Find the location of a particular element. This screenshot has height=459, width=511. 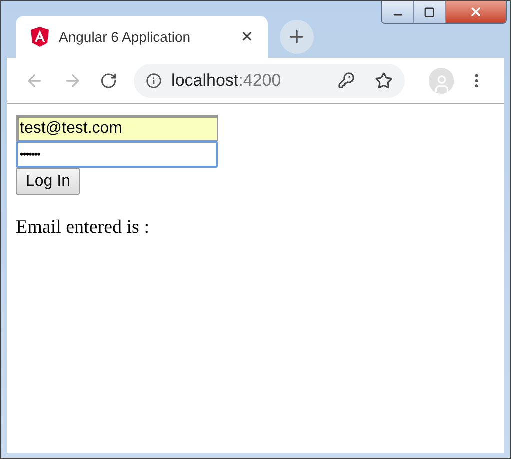

browser-tab: Angular 6 Application × is located at coordinates (142, 37).